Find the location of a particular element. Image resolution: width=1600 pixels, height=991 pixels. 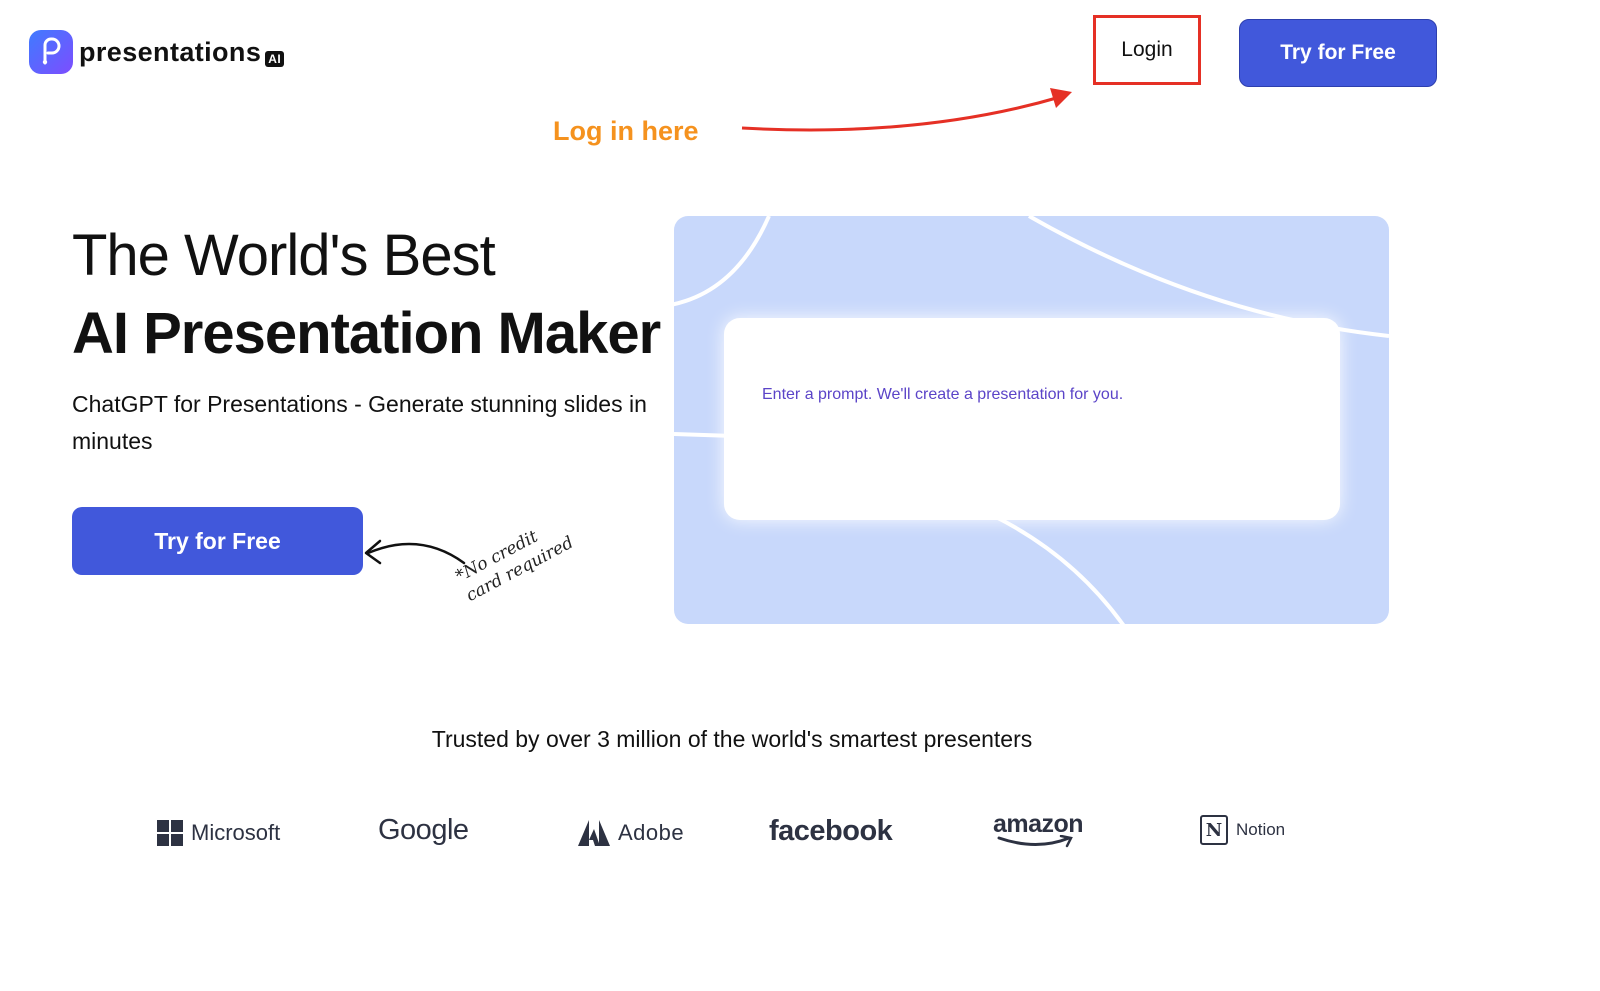

facebook-logo: facebook is located at coordinates (831, 831).